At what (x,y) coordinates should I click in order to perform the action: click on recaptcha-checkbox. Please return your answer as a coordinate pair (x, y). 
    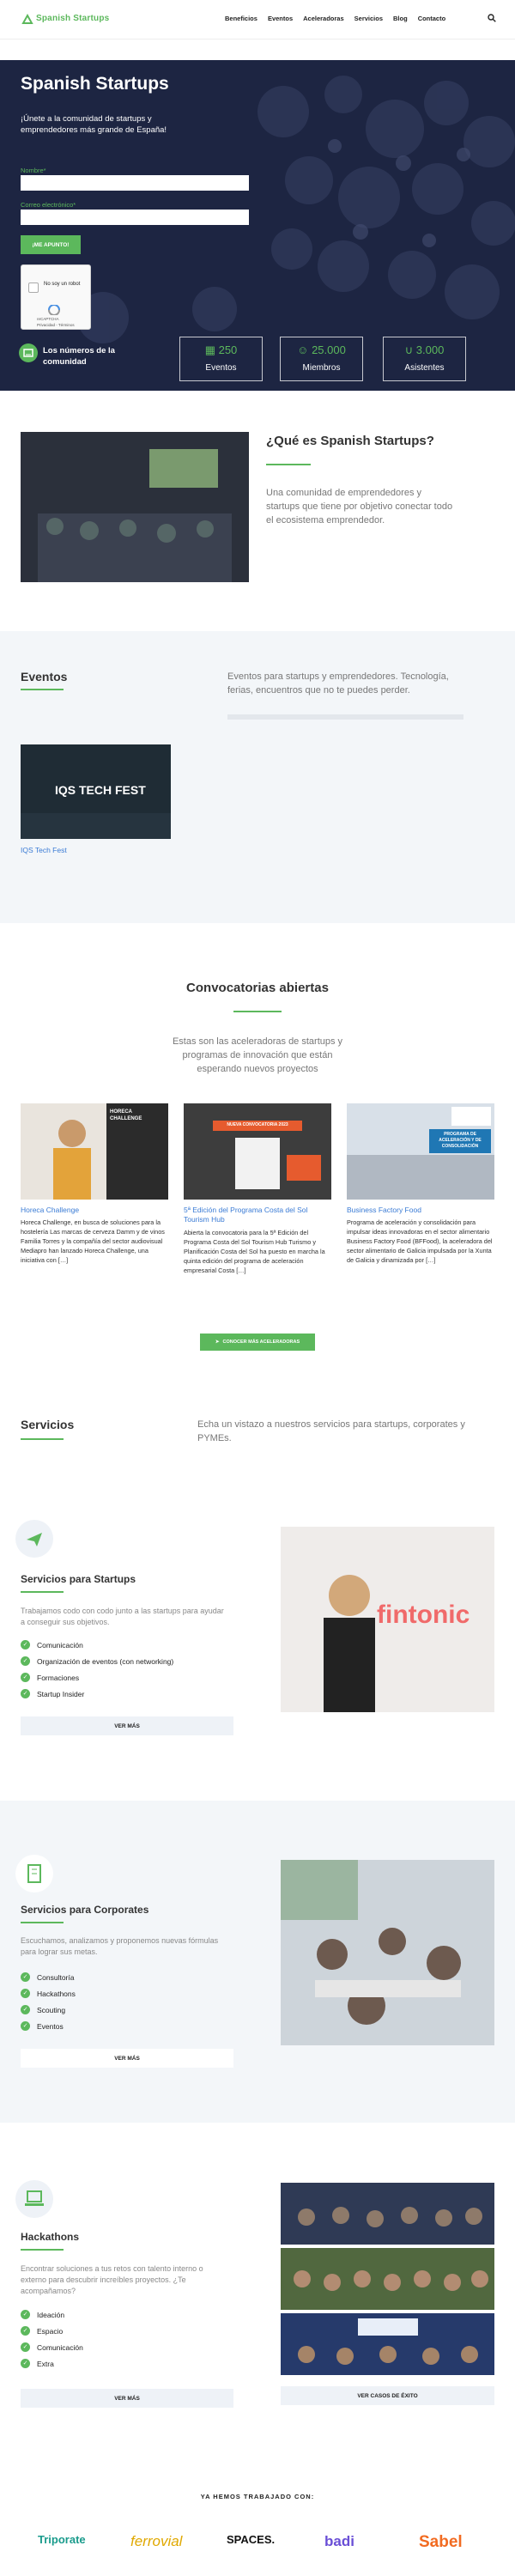
    Looking at the image, I should click on (33, 288).